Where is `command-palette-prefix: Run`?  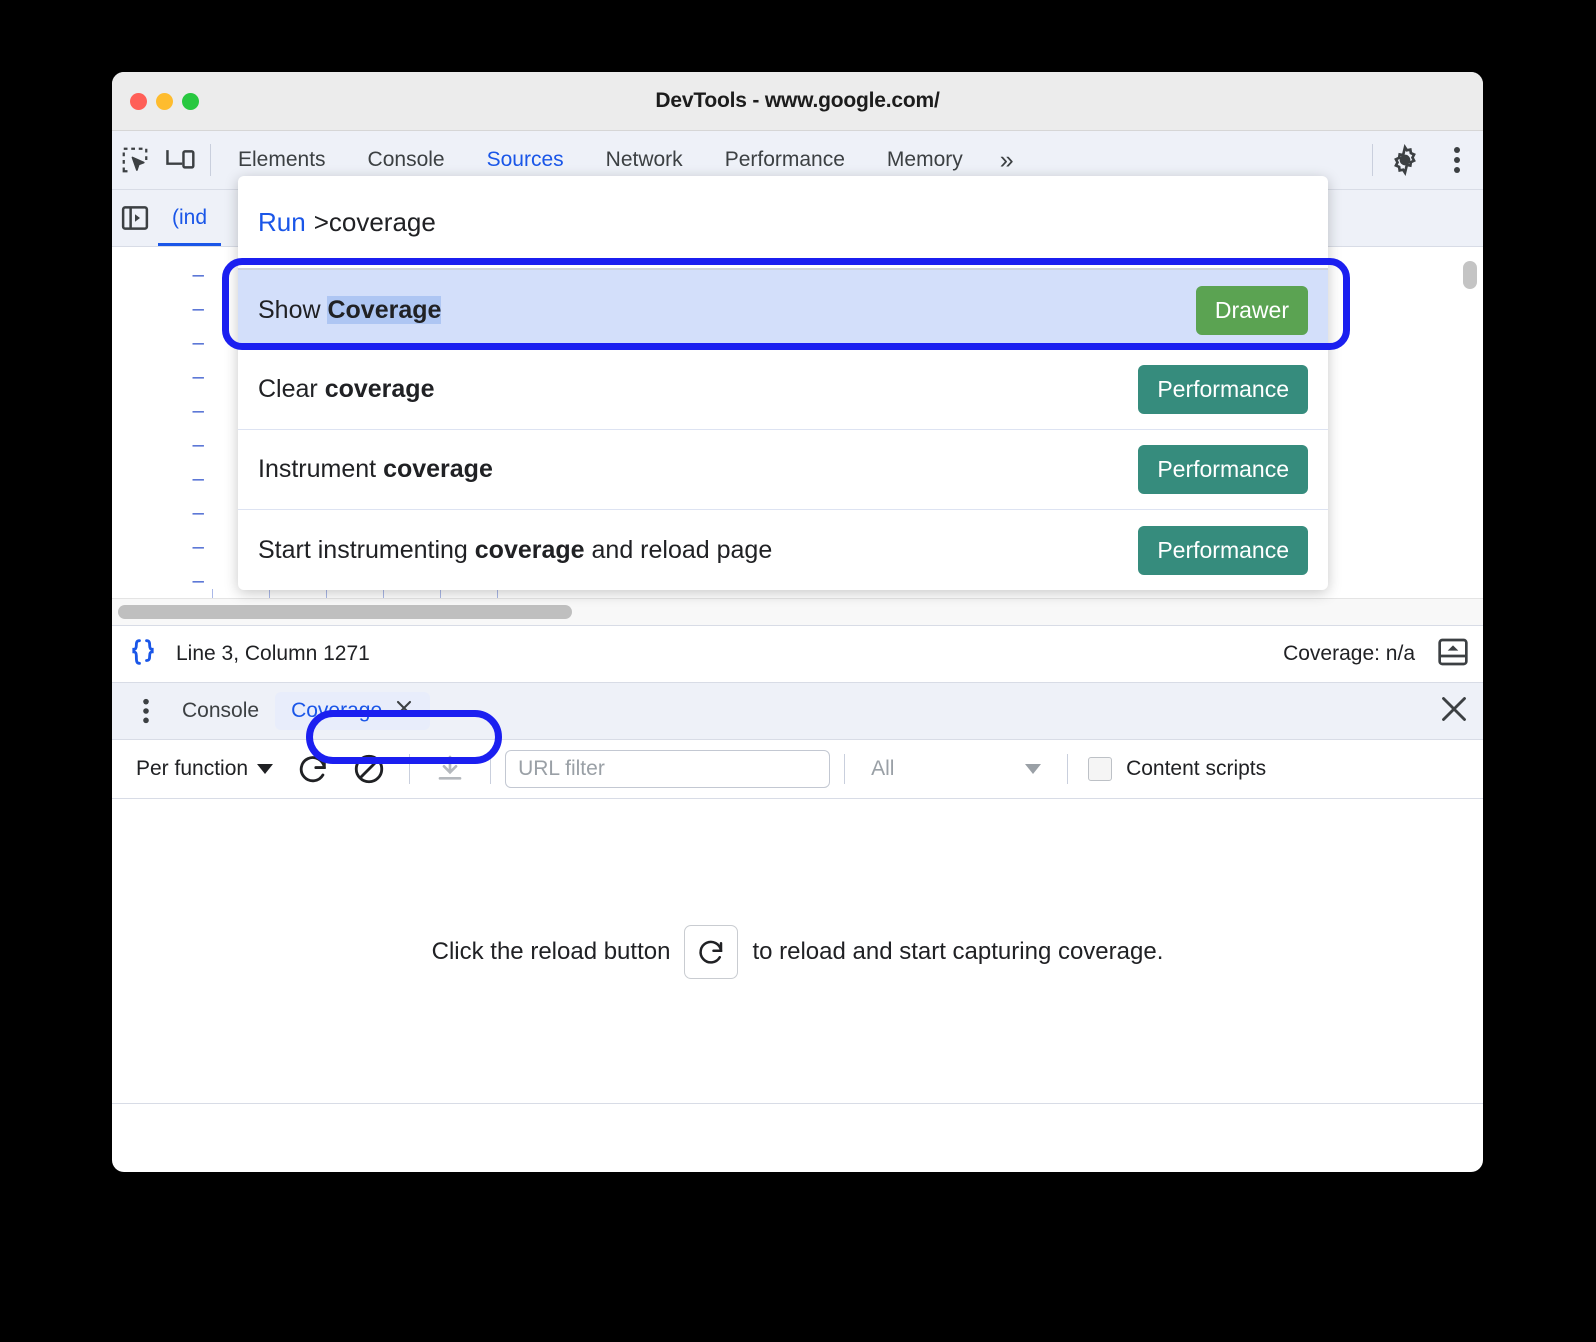 command-palette-prefix: Run is located at coordinates (282, 221).